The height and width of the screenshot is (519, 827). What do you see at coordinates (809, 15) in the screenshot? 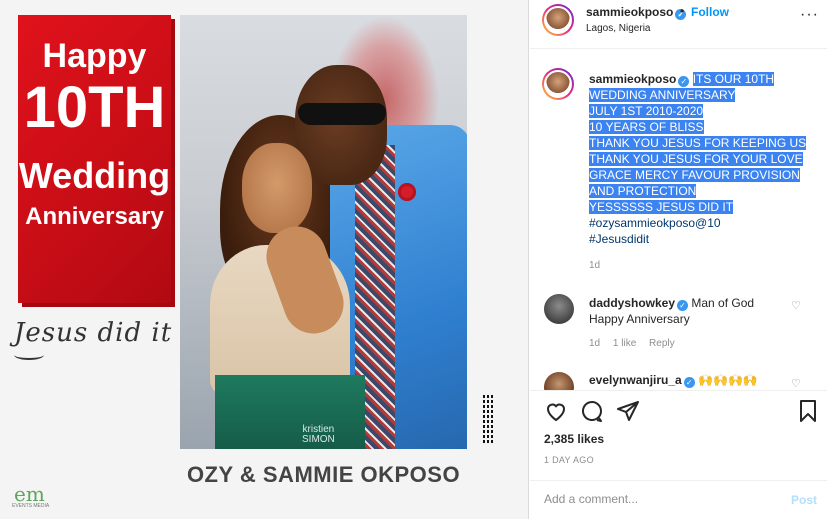
I see `more-horizontal-icon: ···` at bounding box center [809, 15].